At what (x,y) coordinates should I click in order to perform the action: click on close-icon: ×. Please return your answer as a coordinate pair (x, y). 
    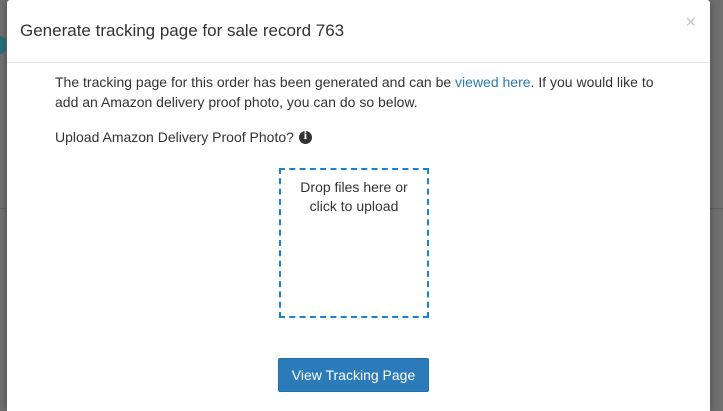
    Looking at the image, I should click on (690, 22).